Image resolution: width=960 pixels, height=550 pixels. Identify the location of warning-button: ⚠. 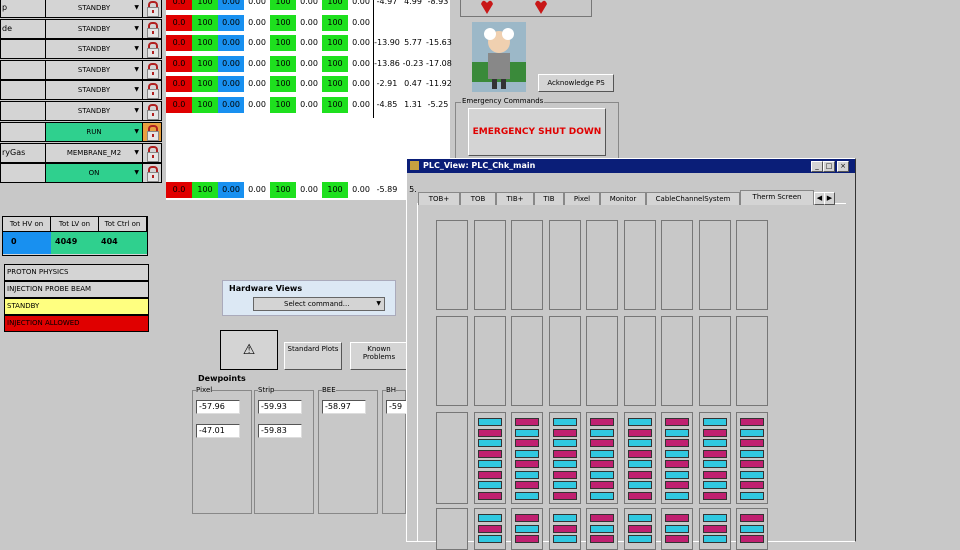
(249, 350).